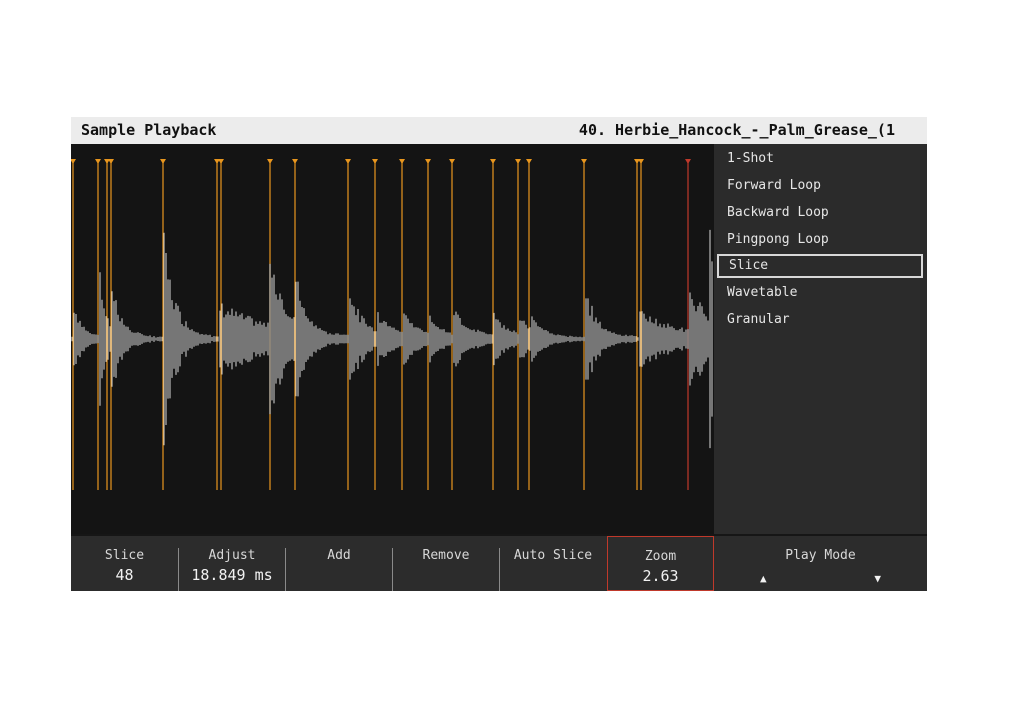 This screenshot has height=727, width=1024. What do you see at coordinates (763, 578) in the screenshot?
I see `triangle-up-icon: ▲` at bounding box center [763, 578].